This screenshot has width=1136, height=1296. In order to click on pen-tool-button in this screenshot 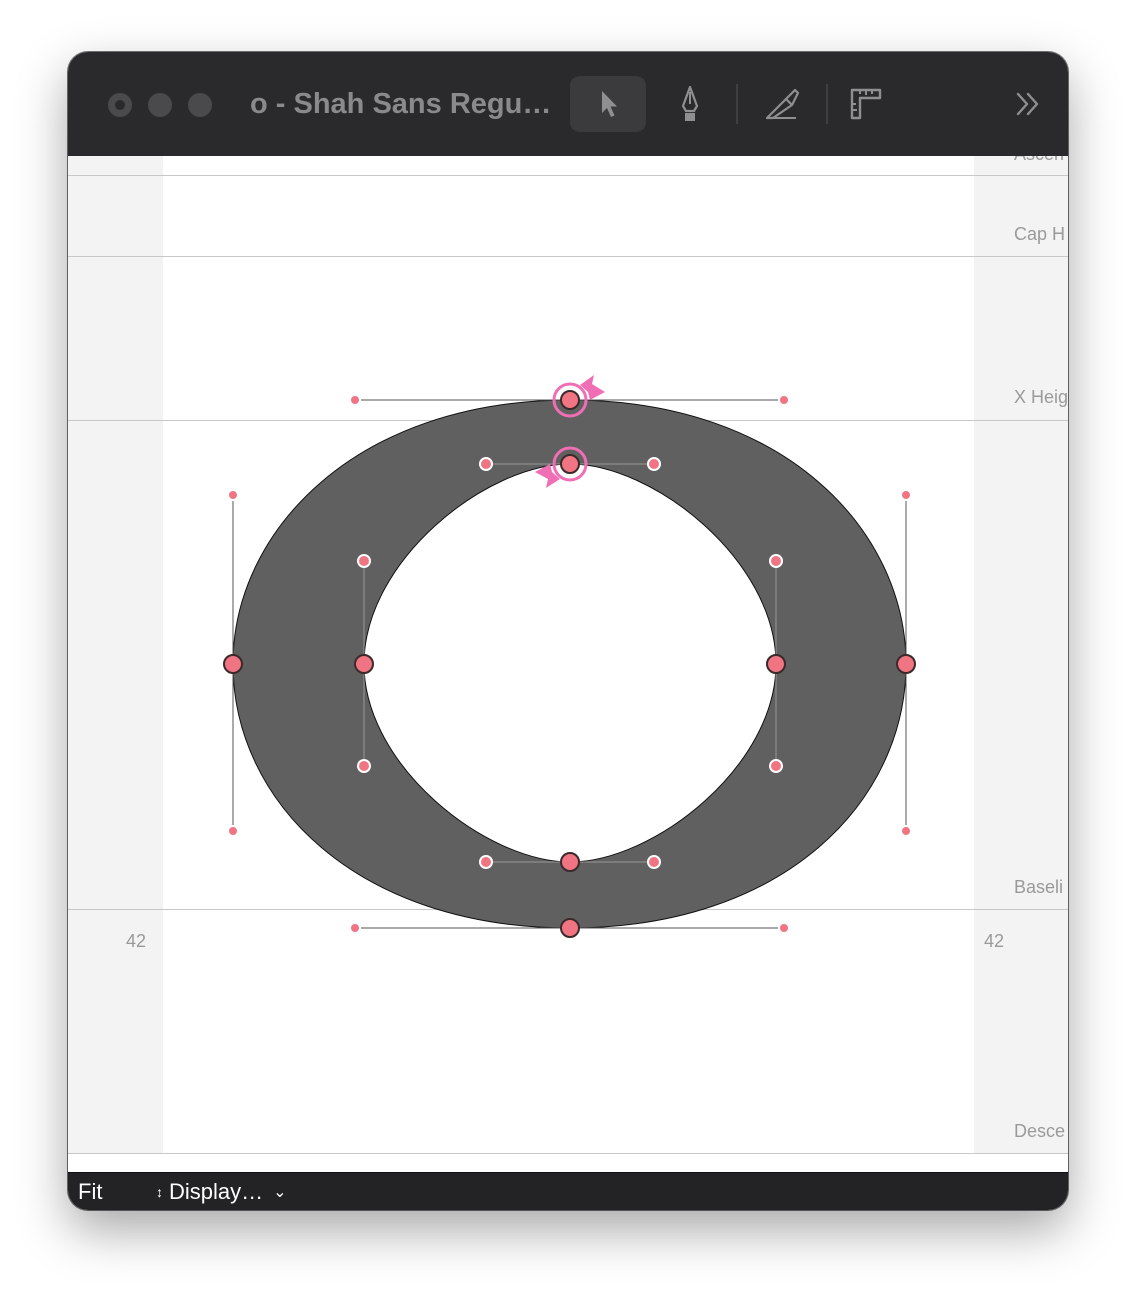, I will do `click(690, 104)`.